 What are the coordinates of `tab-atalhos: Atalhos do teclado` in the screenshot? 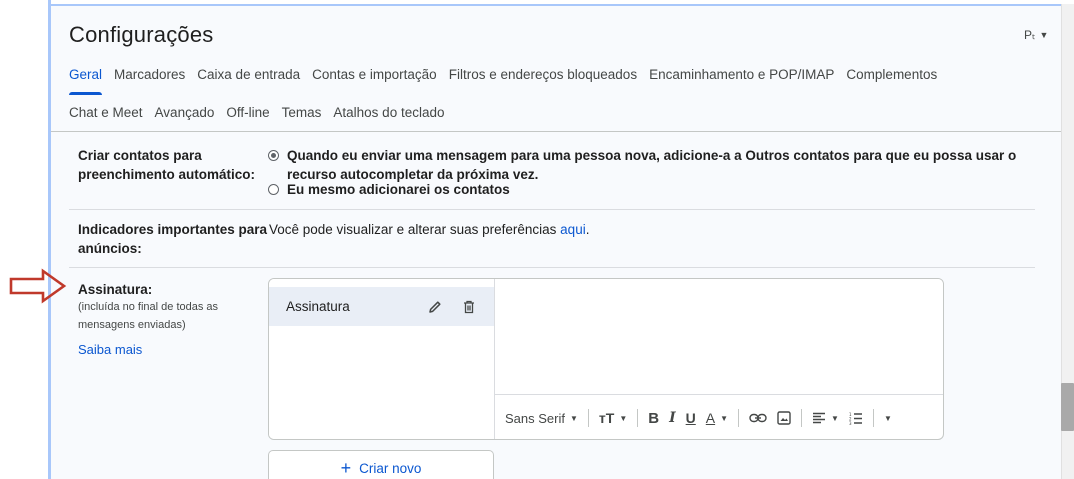 It's located at (388, 112).